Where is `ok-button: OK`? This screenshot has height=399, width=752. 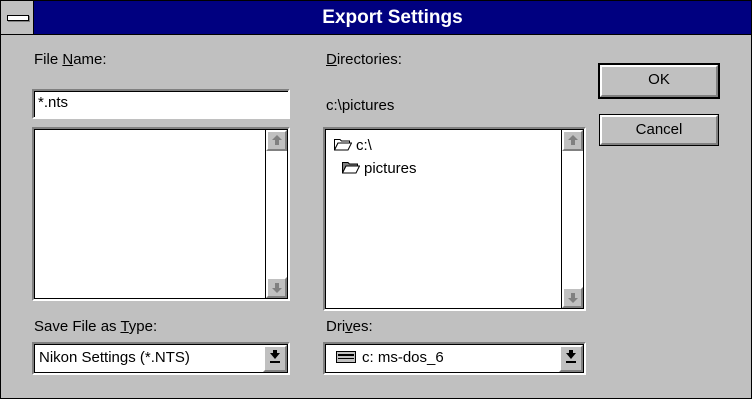
ok-button: OK is located at coordinates (659, 81).